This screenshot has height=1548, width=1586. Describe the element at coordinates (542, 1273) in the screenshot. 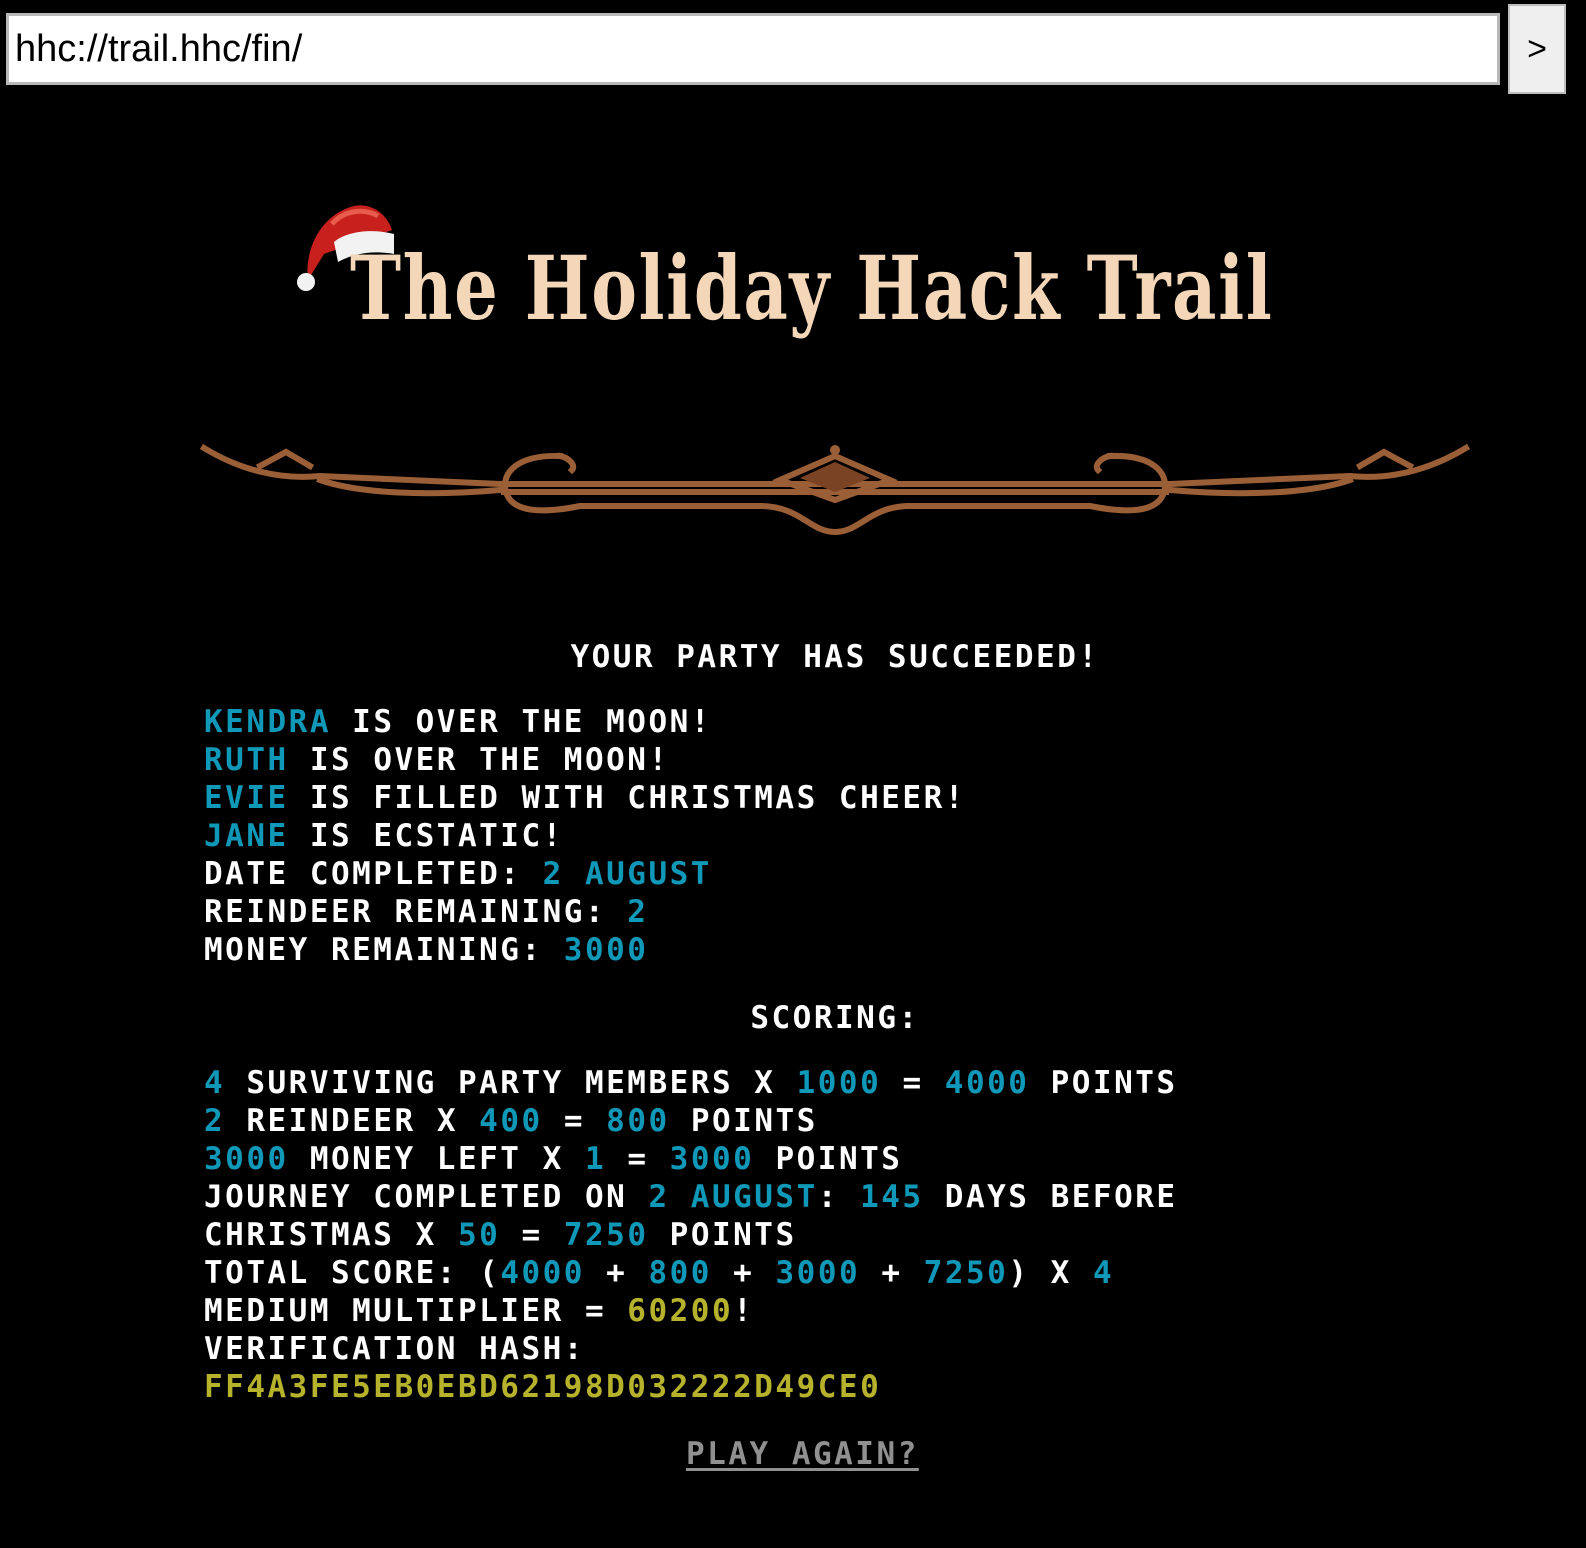

I see `total-a: 4000` at that location.